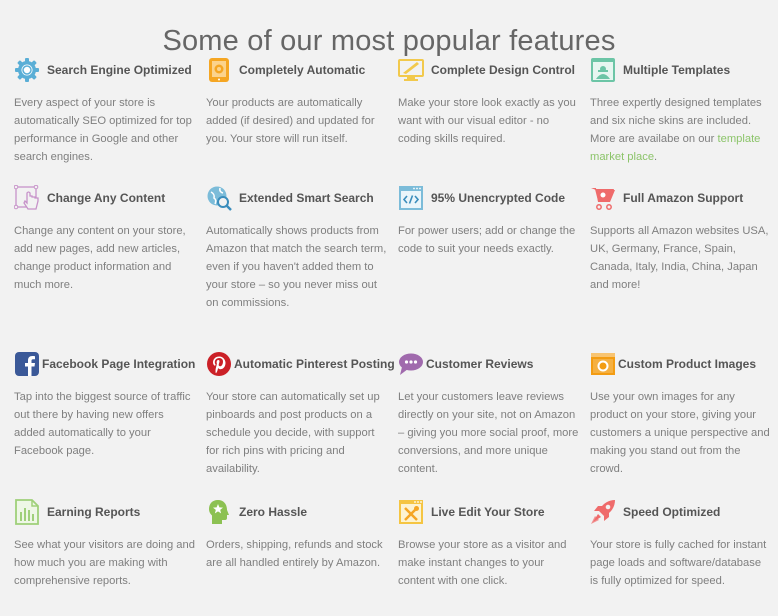 The height and width of the screenshot is (616, 778). I want to click on feature-title: Search Engine Optimized, so click(119, 70).